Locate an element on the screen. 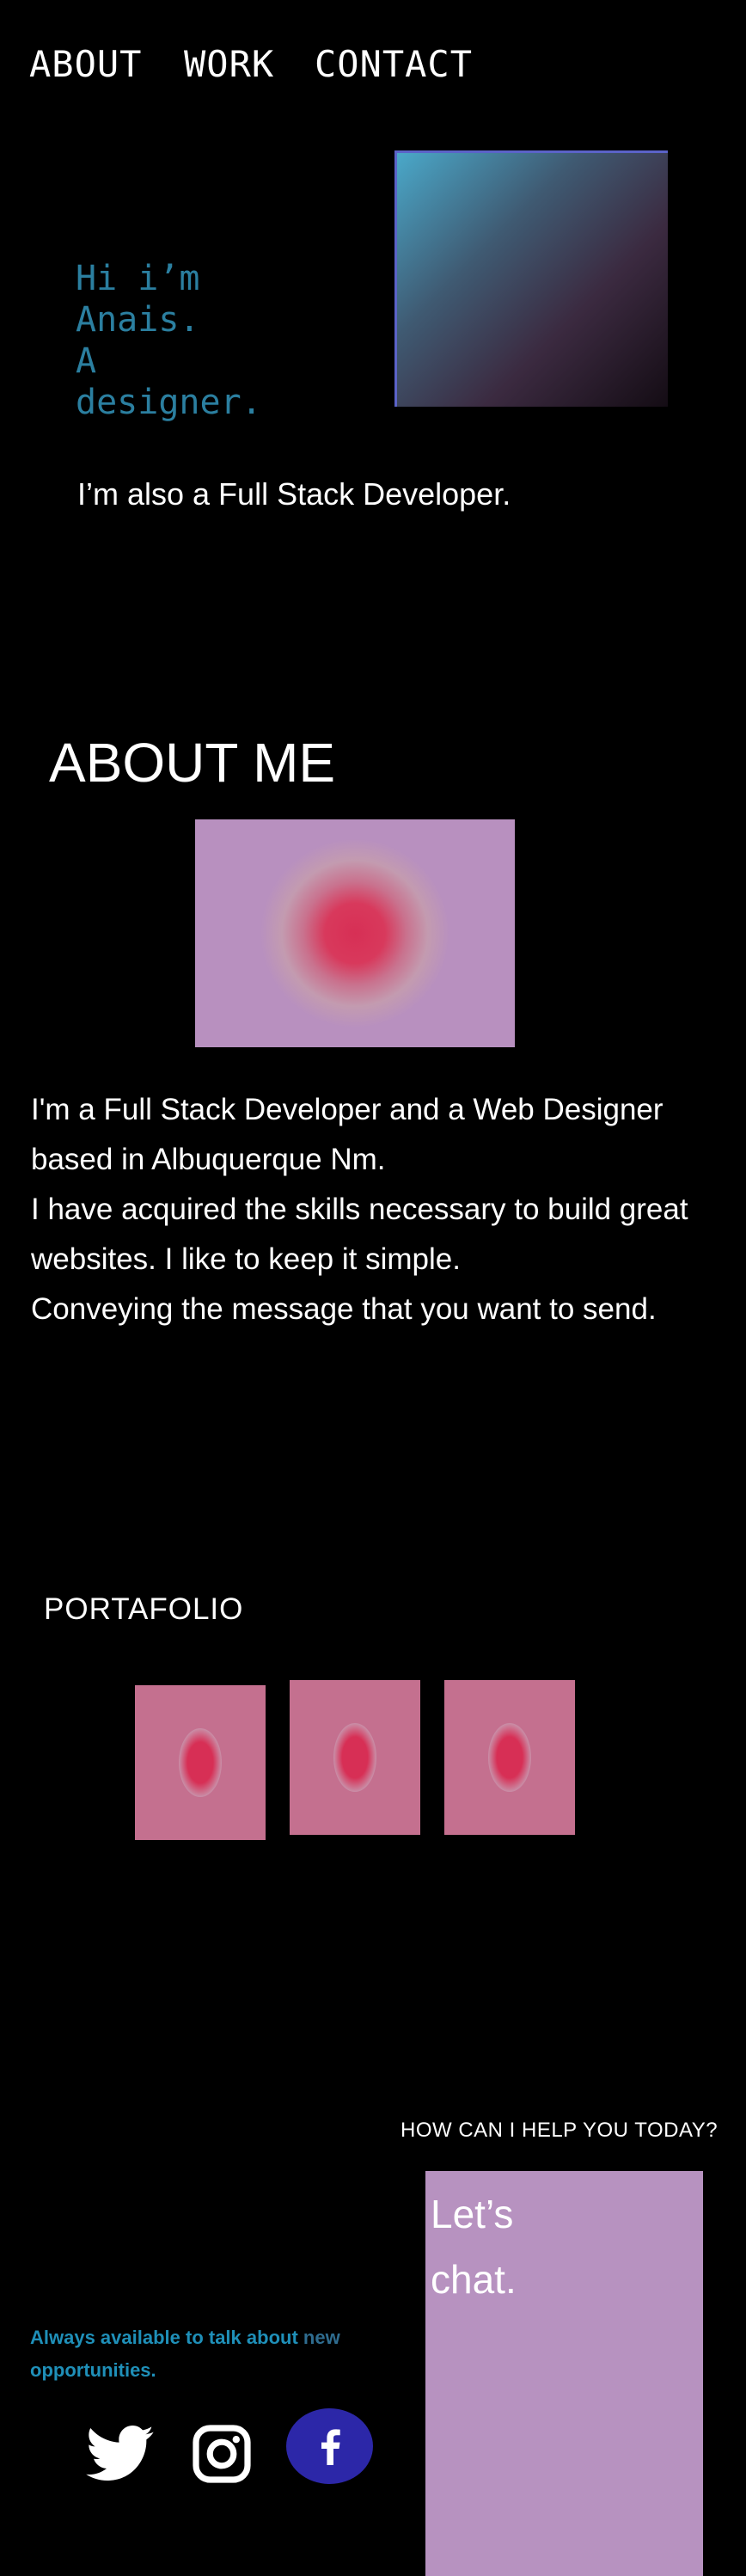  facebook-icon is located at coordinates (330, 2446).